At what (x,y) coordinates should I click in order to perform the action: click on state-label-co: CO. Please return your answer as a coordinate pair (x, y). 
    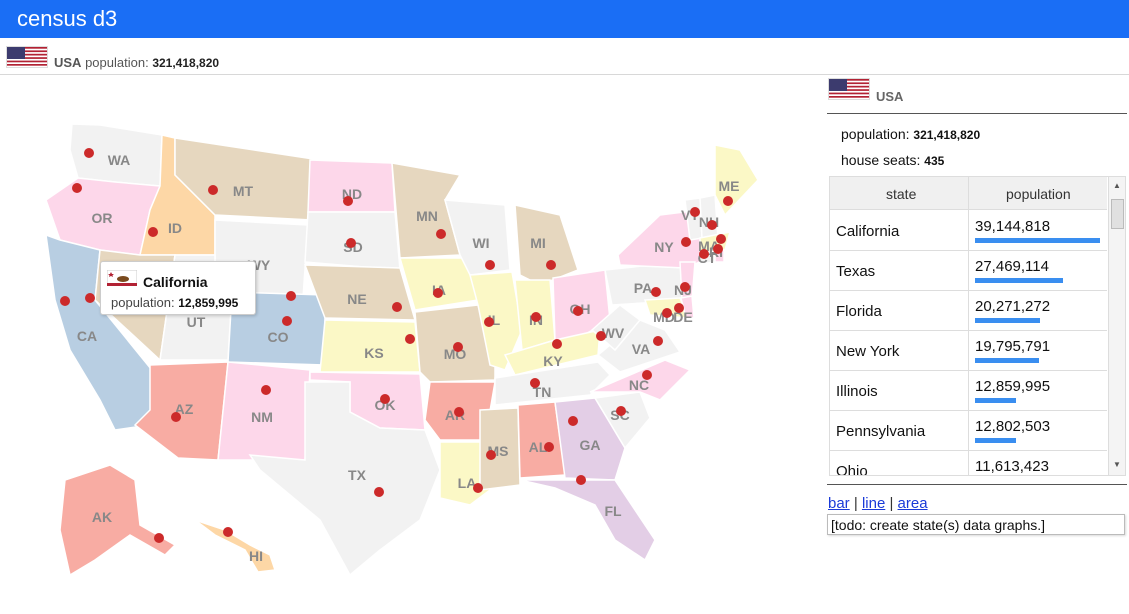
    Looking at the image, I should click on (278, 337).